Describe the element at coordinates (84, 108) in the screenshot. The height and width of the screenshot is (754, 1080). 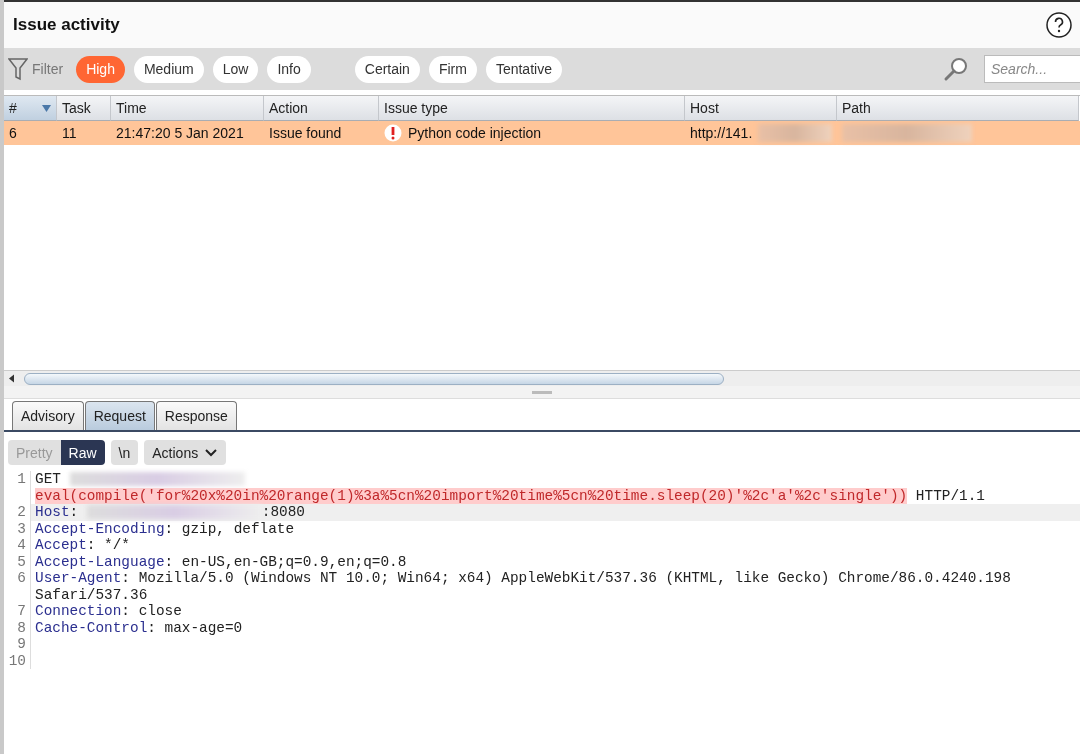
I see `column-header: Task` at that location.